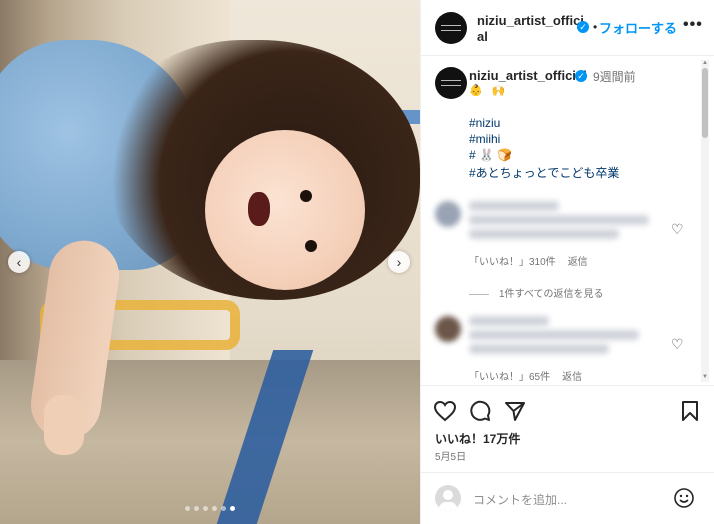  I want to click on follow-button: フォローする, so click(638, 27).